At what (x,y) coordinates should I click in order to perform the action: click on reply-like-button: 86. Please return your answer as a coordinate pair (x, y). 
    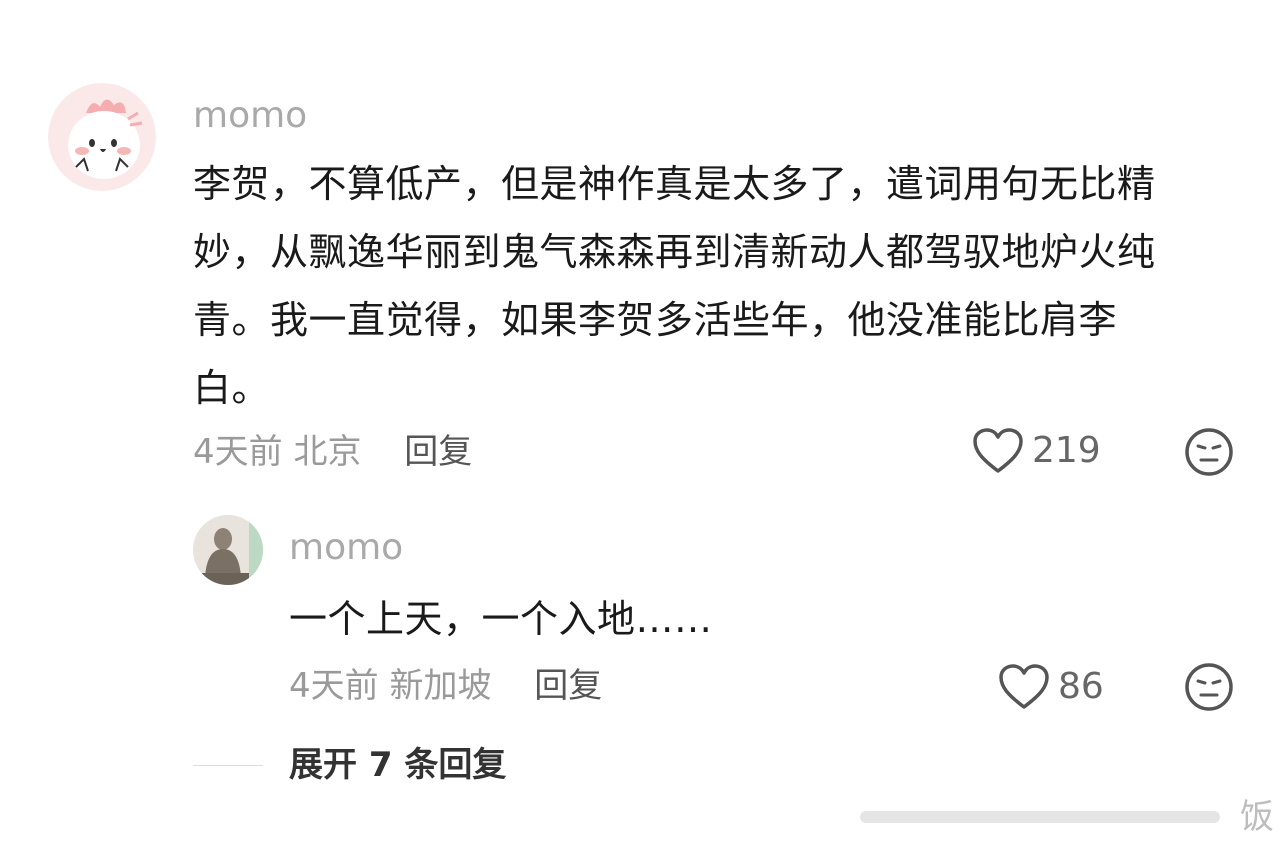
    Looking at the image, I should click on (1051, 687).